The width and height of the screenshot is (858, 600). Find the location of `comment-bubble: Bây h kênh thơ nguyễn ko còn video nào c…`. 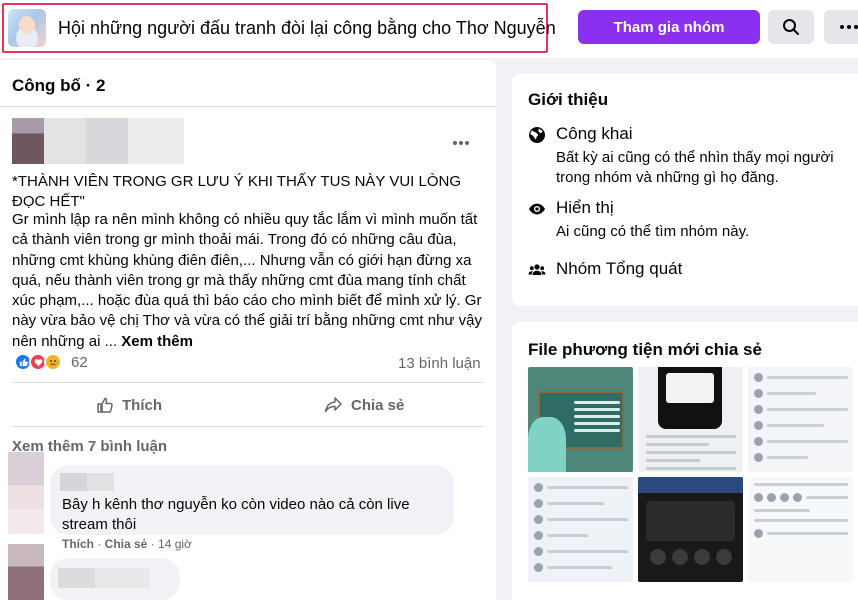

comment-bubble: Bây h kênh thơ nguyễn ko còn video nào c… is located at coordinates (252, 500).